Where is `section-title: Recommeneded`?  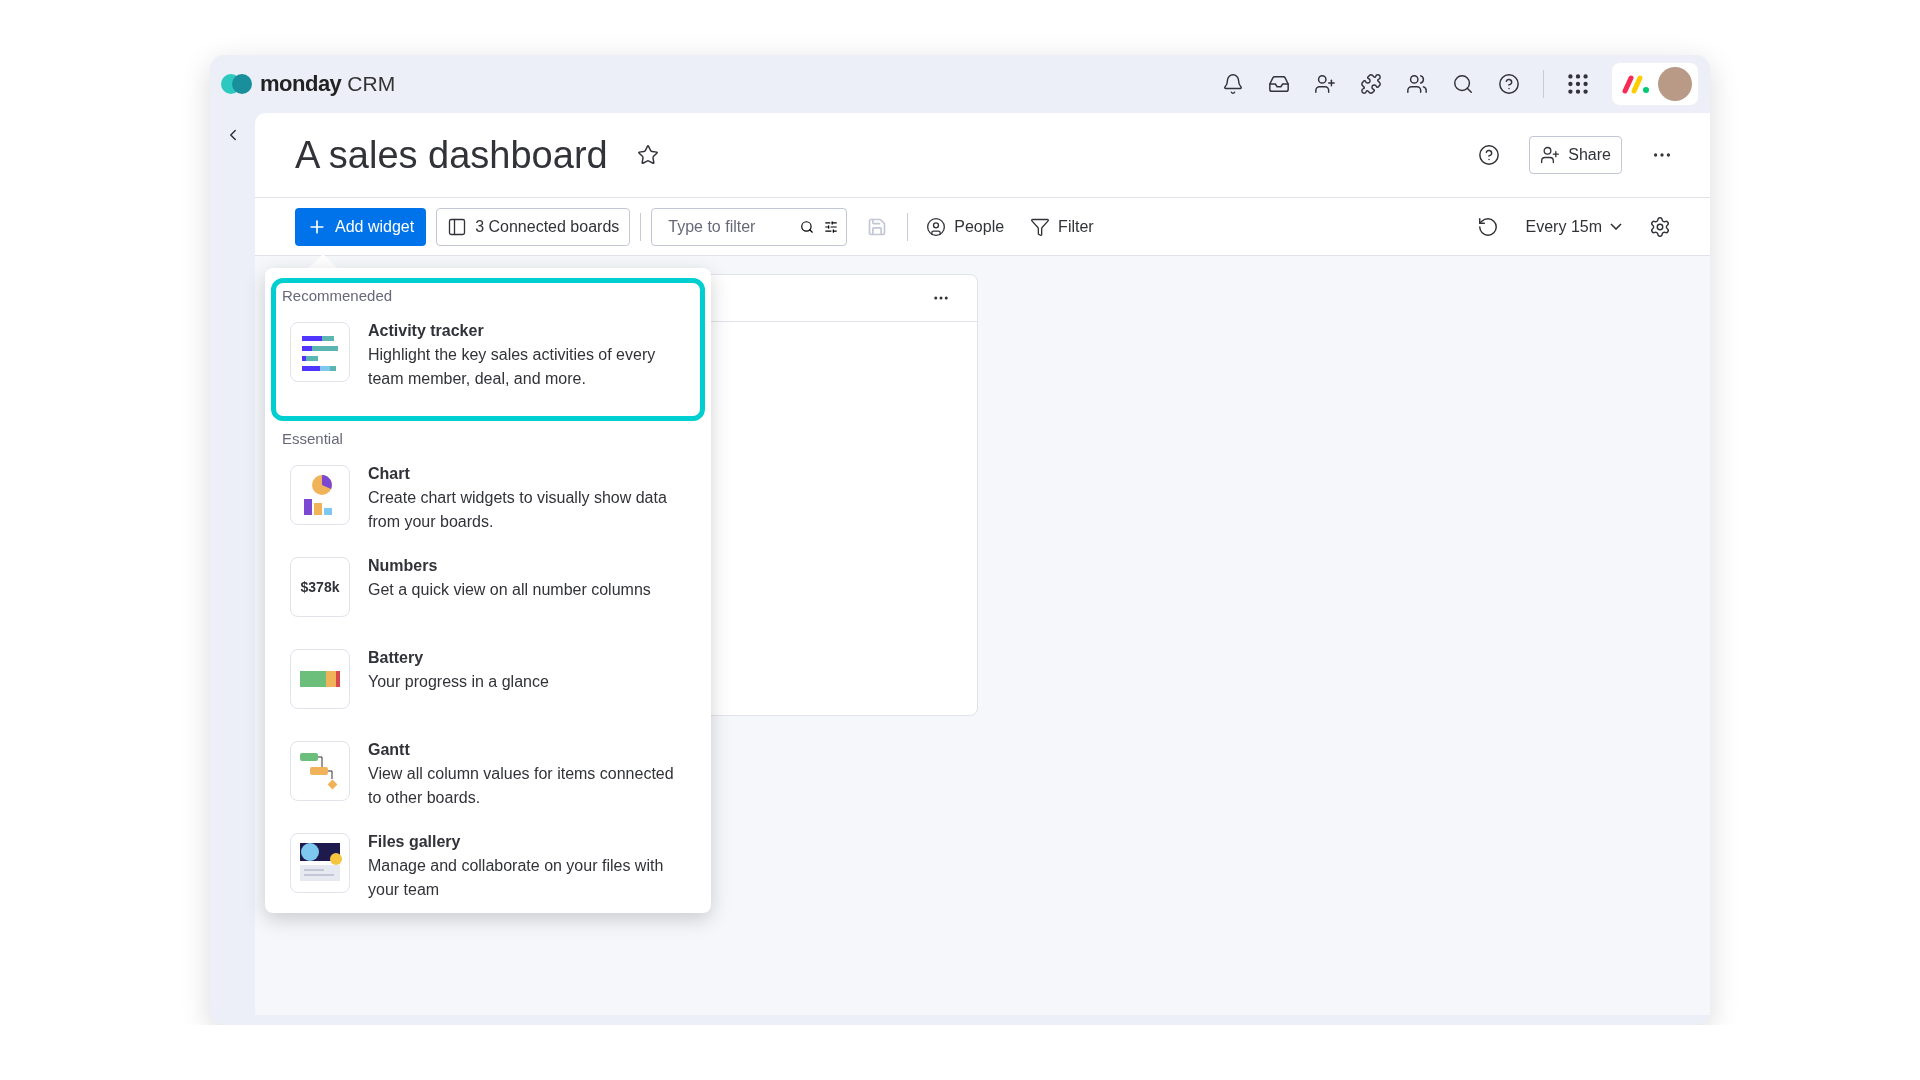
section-title: Recommeneded is located at coordinates (338, 295).